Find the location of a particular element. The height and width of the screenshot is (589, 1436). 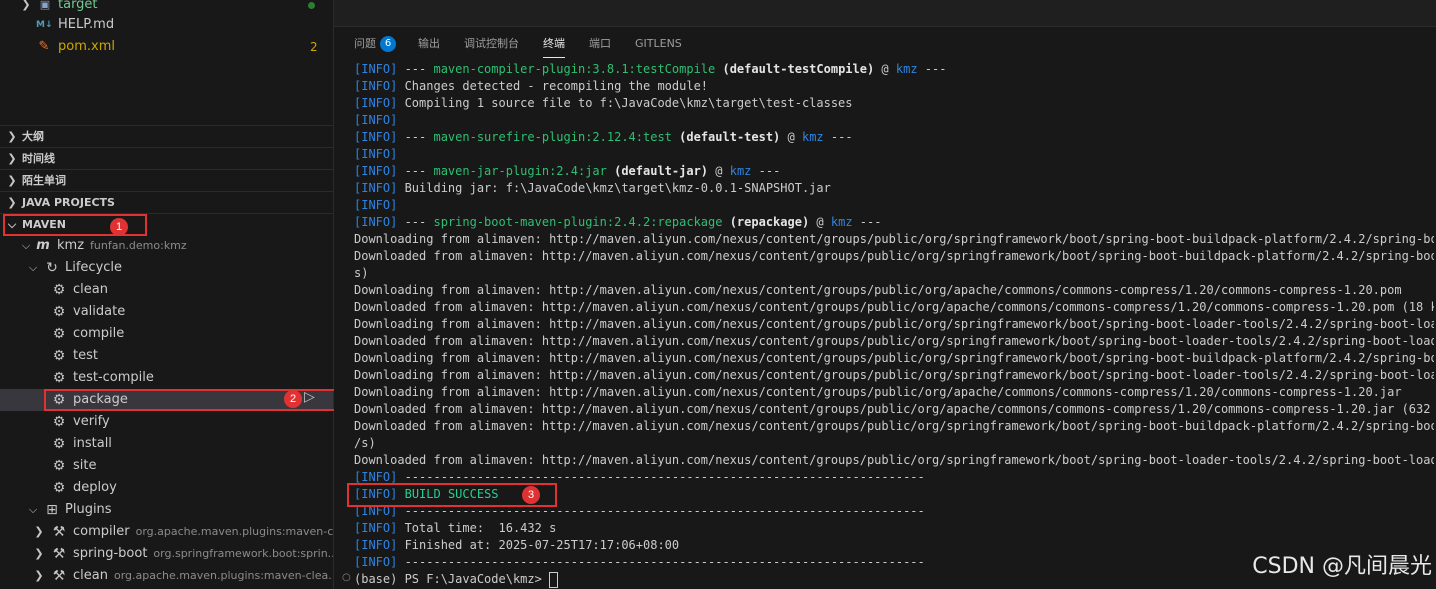

tab-debug-console: 调试控制台 is located at coordinates (491, 44).